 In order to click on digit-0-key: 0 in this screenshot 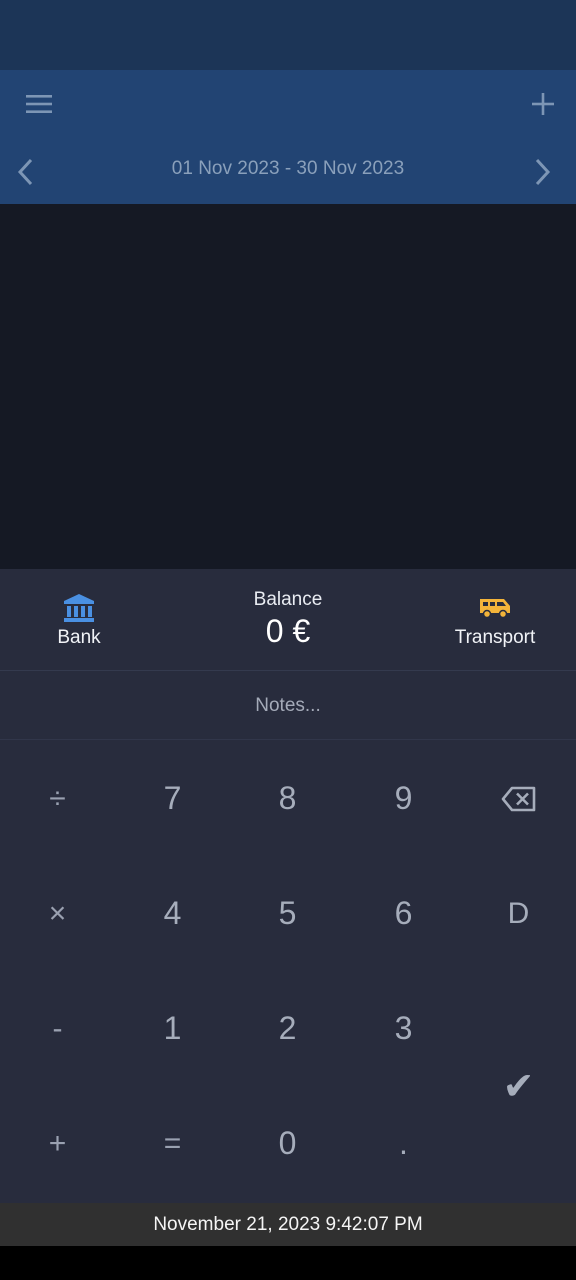, I will do `click(287, 1143)`.